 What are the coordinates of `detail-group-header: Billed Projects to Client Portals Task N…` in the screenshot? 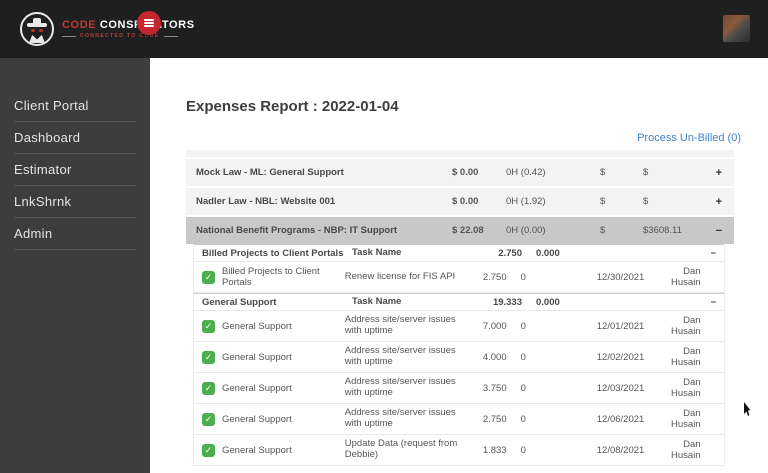 It's located at (459, 253).